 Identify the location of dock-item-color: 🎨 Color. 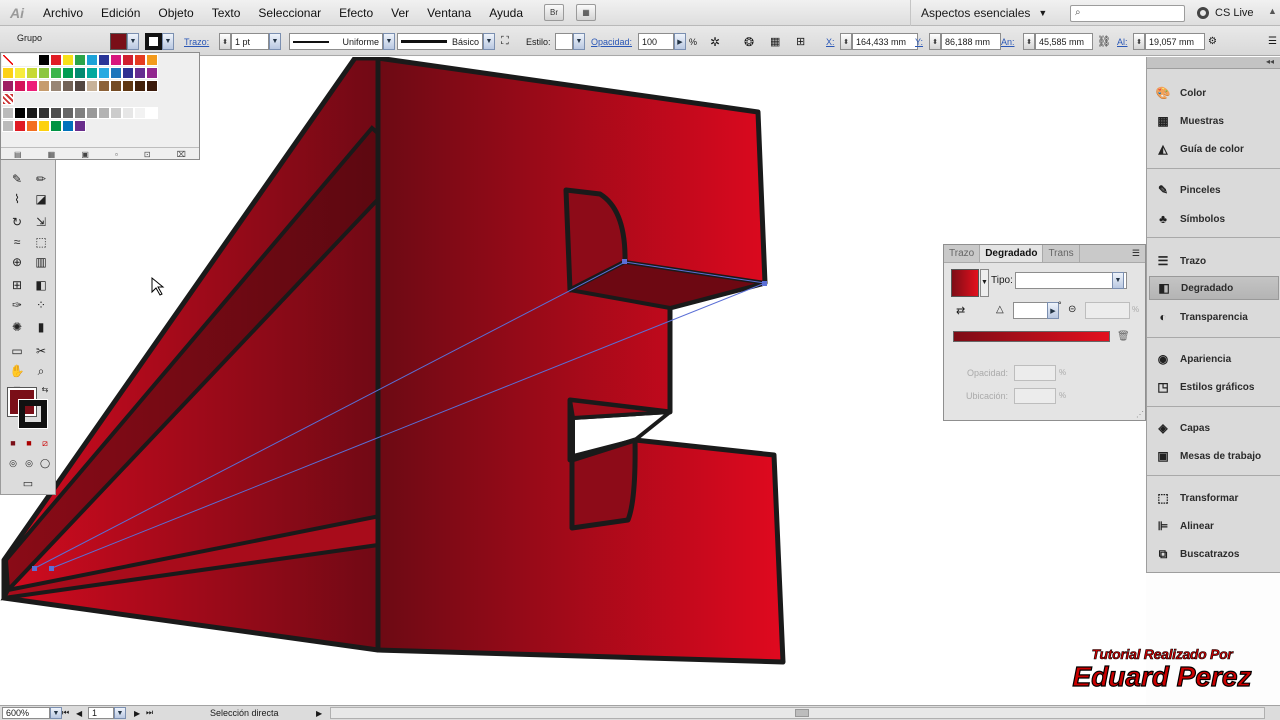
(1214, 93).